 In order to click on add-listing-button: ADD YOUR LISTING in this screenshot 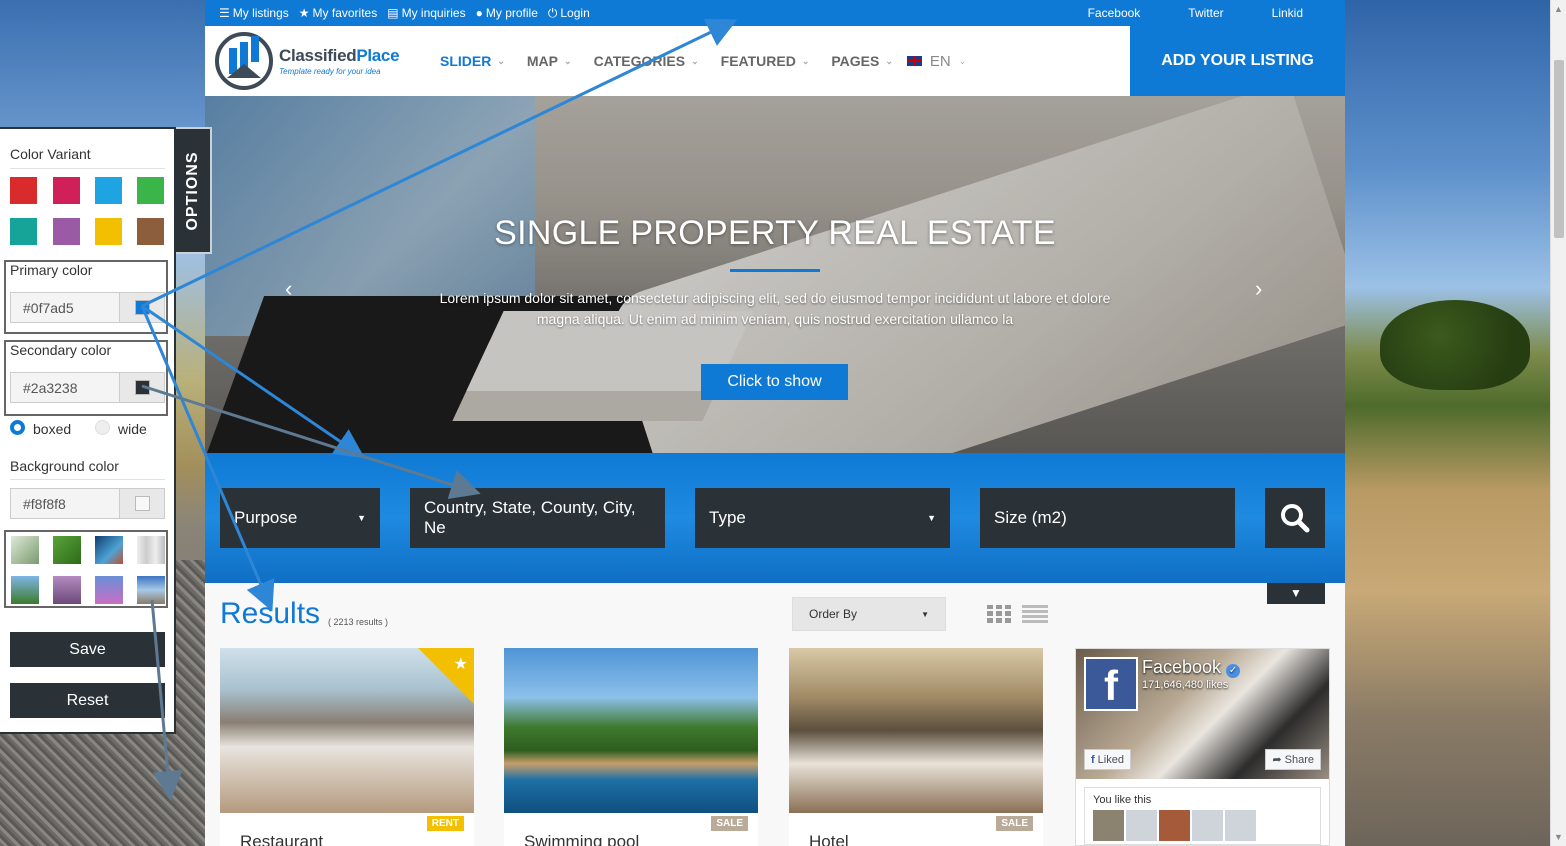, I will do `click(1237, 61)`.